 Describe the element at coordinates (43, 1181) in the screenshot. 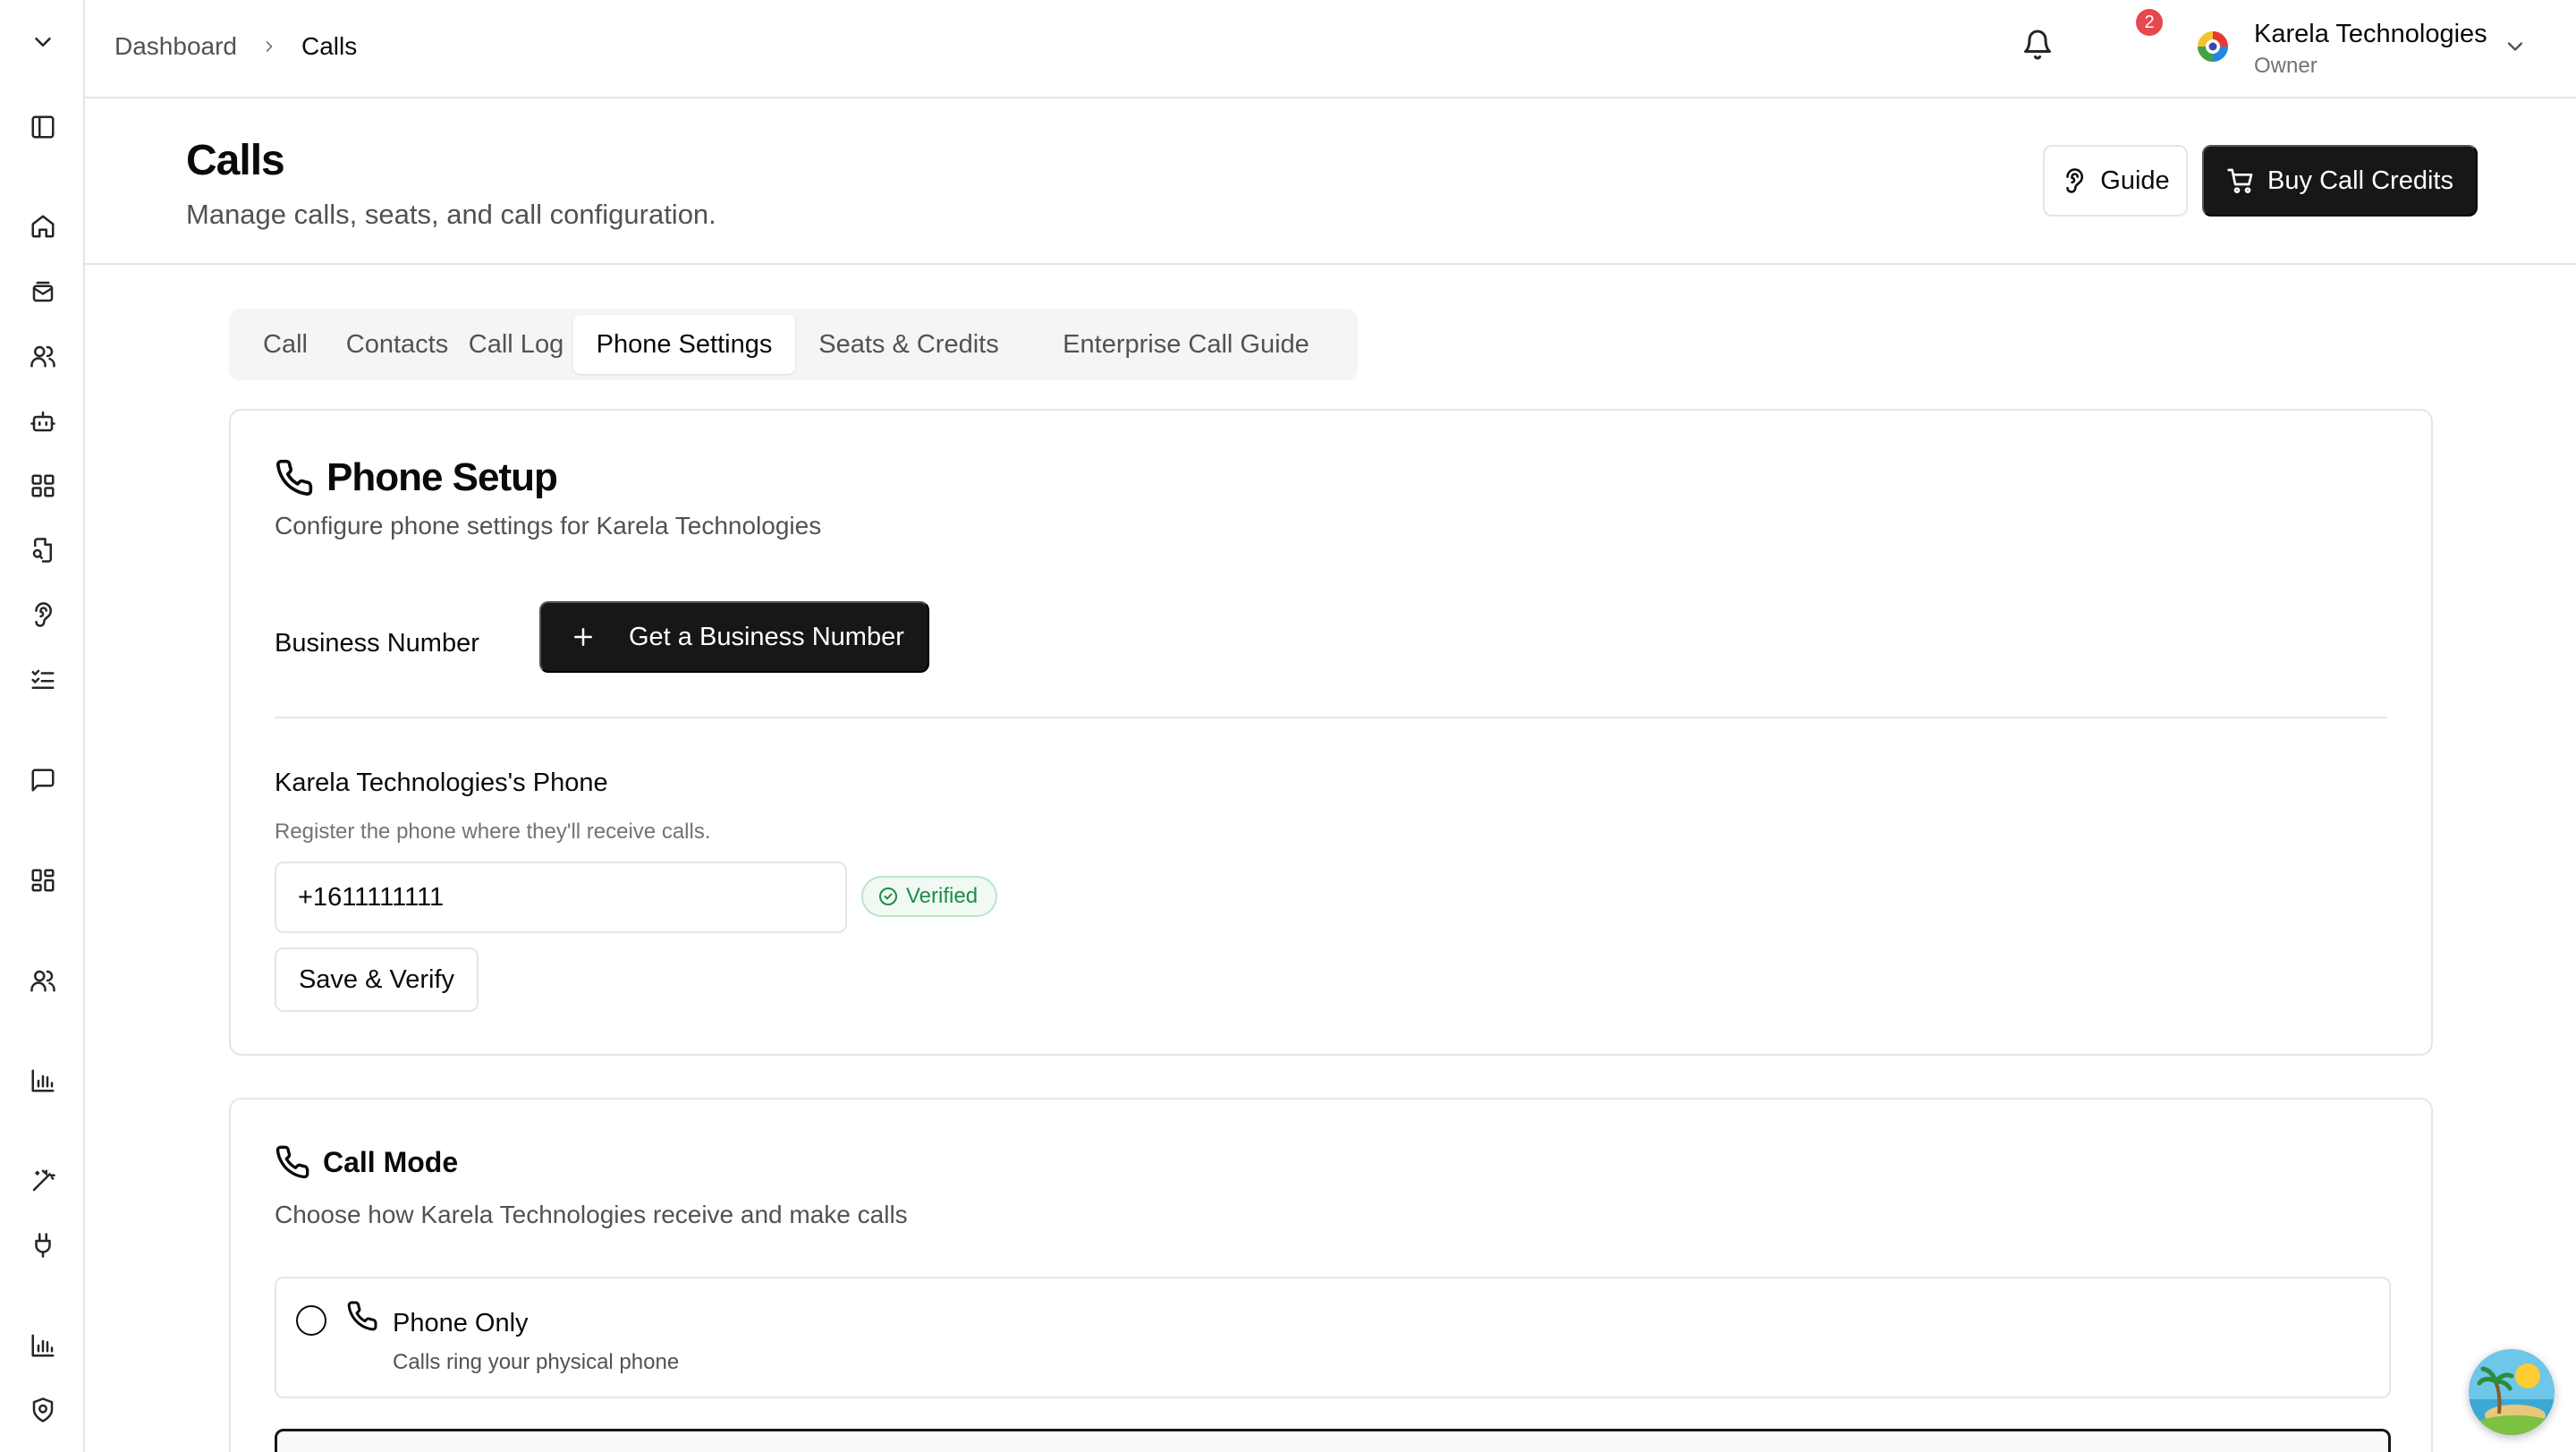

I see `magic-wand-icon` at that location.